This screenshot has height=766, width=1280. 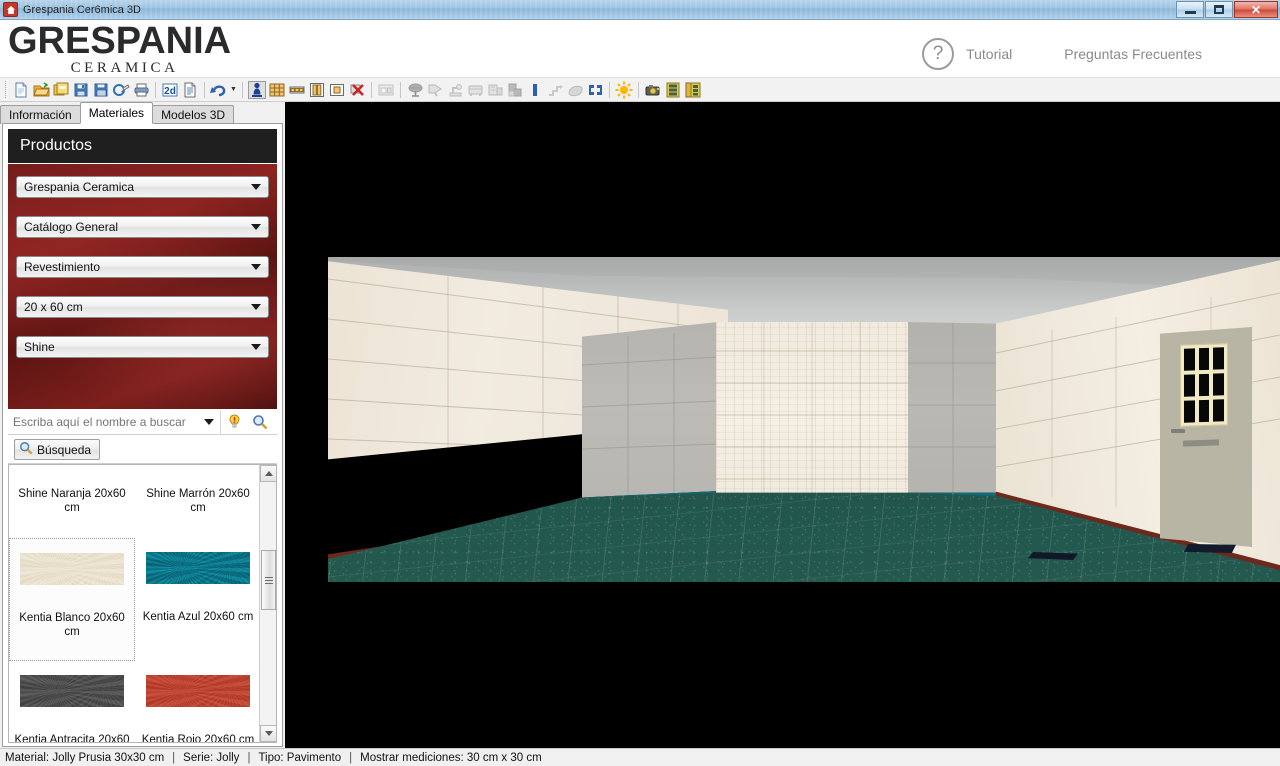 I want to click on add-furniture-icon, so click(x=415, y=90).